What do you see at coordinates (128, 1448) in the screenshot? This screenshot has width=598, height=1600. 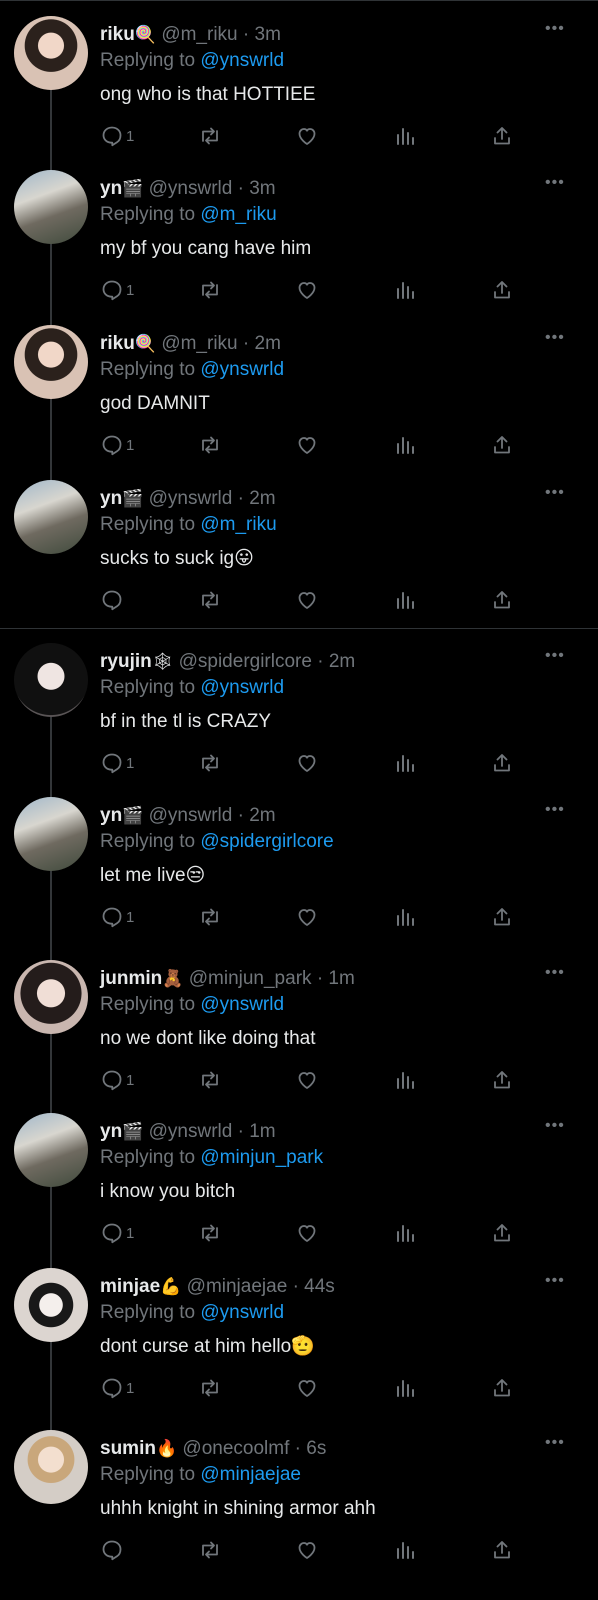 I see `display-name: sumin` at bounding box center [128, 1448].